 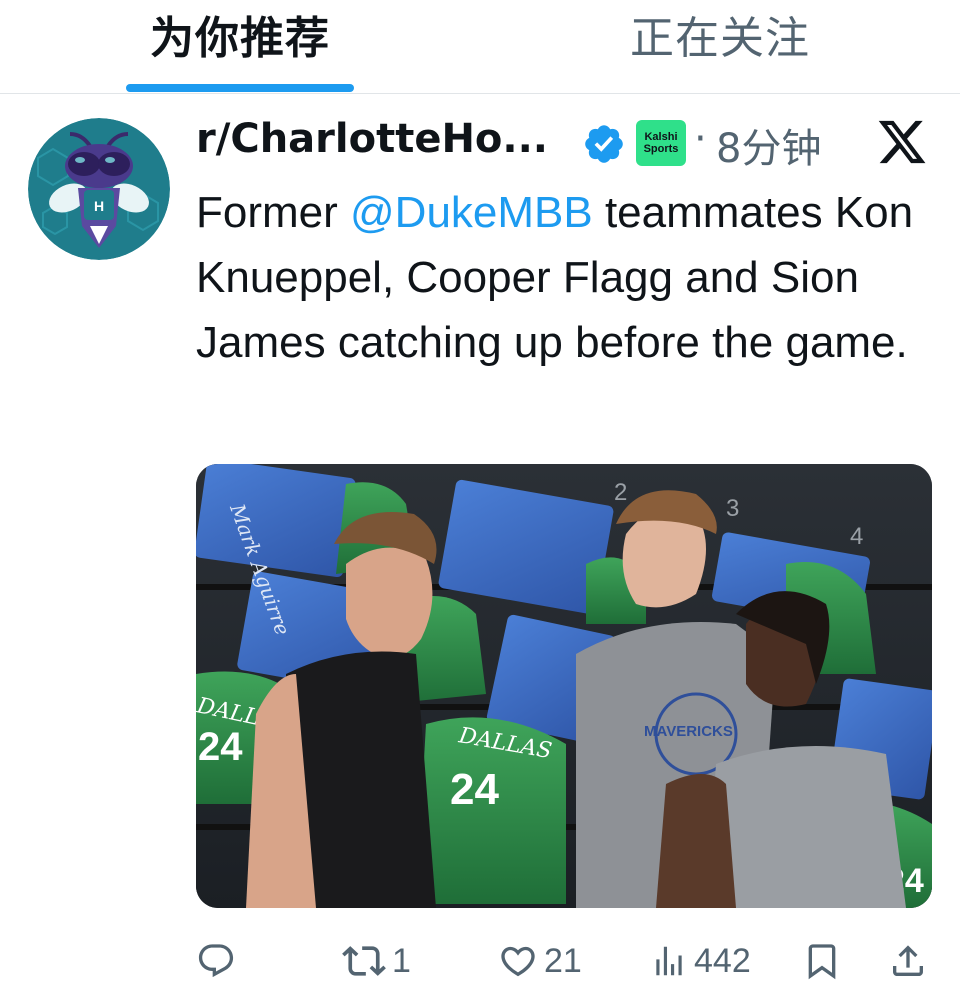 What do you see at coordinates (563, 960) in the screenshot?
I see `like-count: 21` at bounding box center [563, 960].